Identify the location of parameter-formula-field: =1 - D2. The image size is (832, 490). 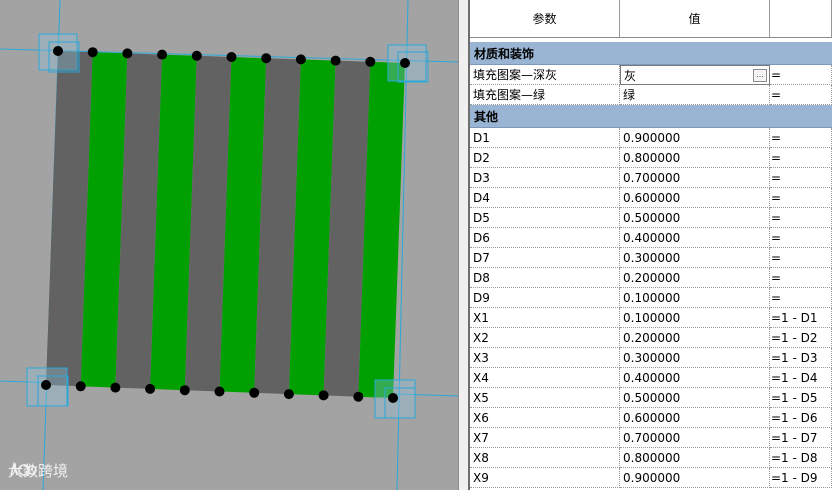
(801, 338).